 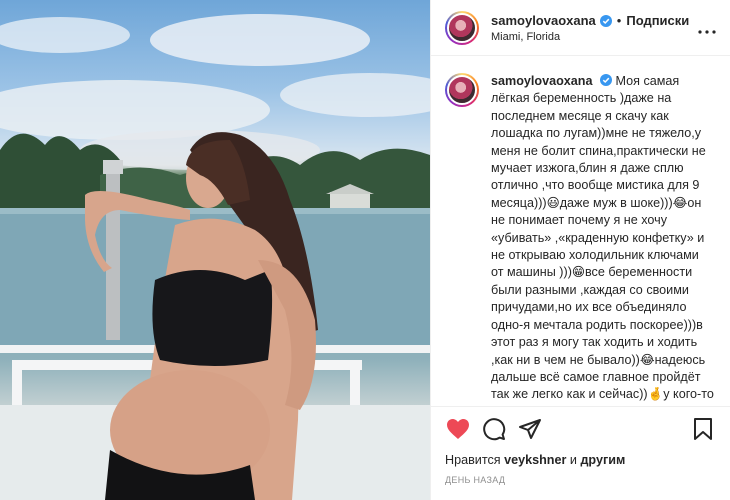 What do you see at coordinates (590, 37) in the screenshot?
I see `location-link: Miami, Florida` at bounding box center [590, 37].